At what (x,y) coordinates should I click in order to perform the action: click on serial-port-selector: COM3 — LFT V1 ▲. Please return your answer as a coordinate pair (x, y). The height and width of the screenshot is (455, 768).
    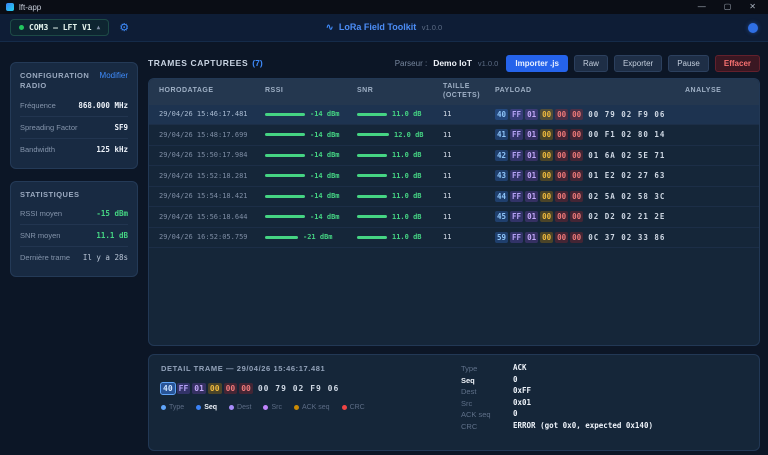
    Looking at the image, I should click on (60, 27).